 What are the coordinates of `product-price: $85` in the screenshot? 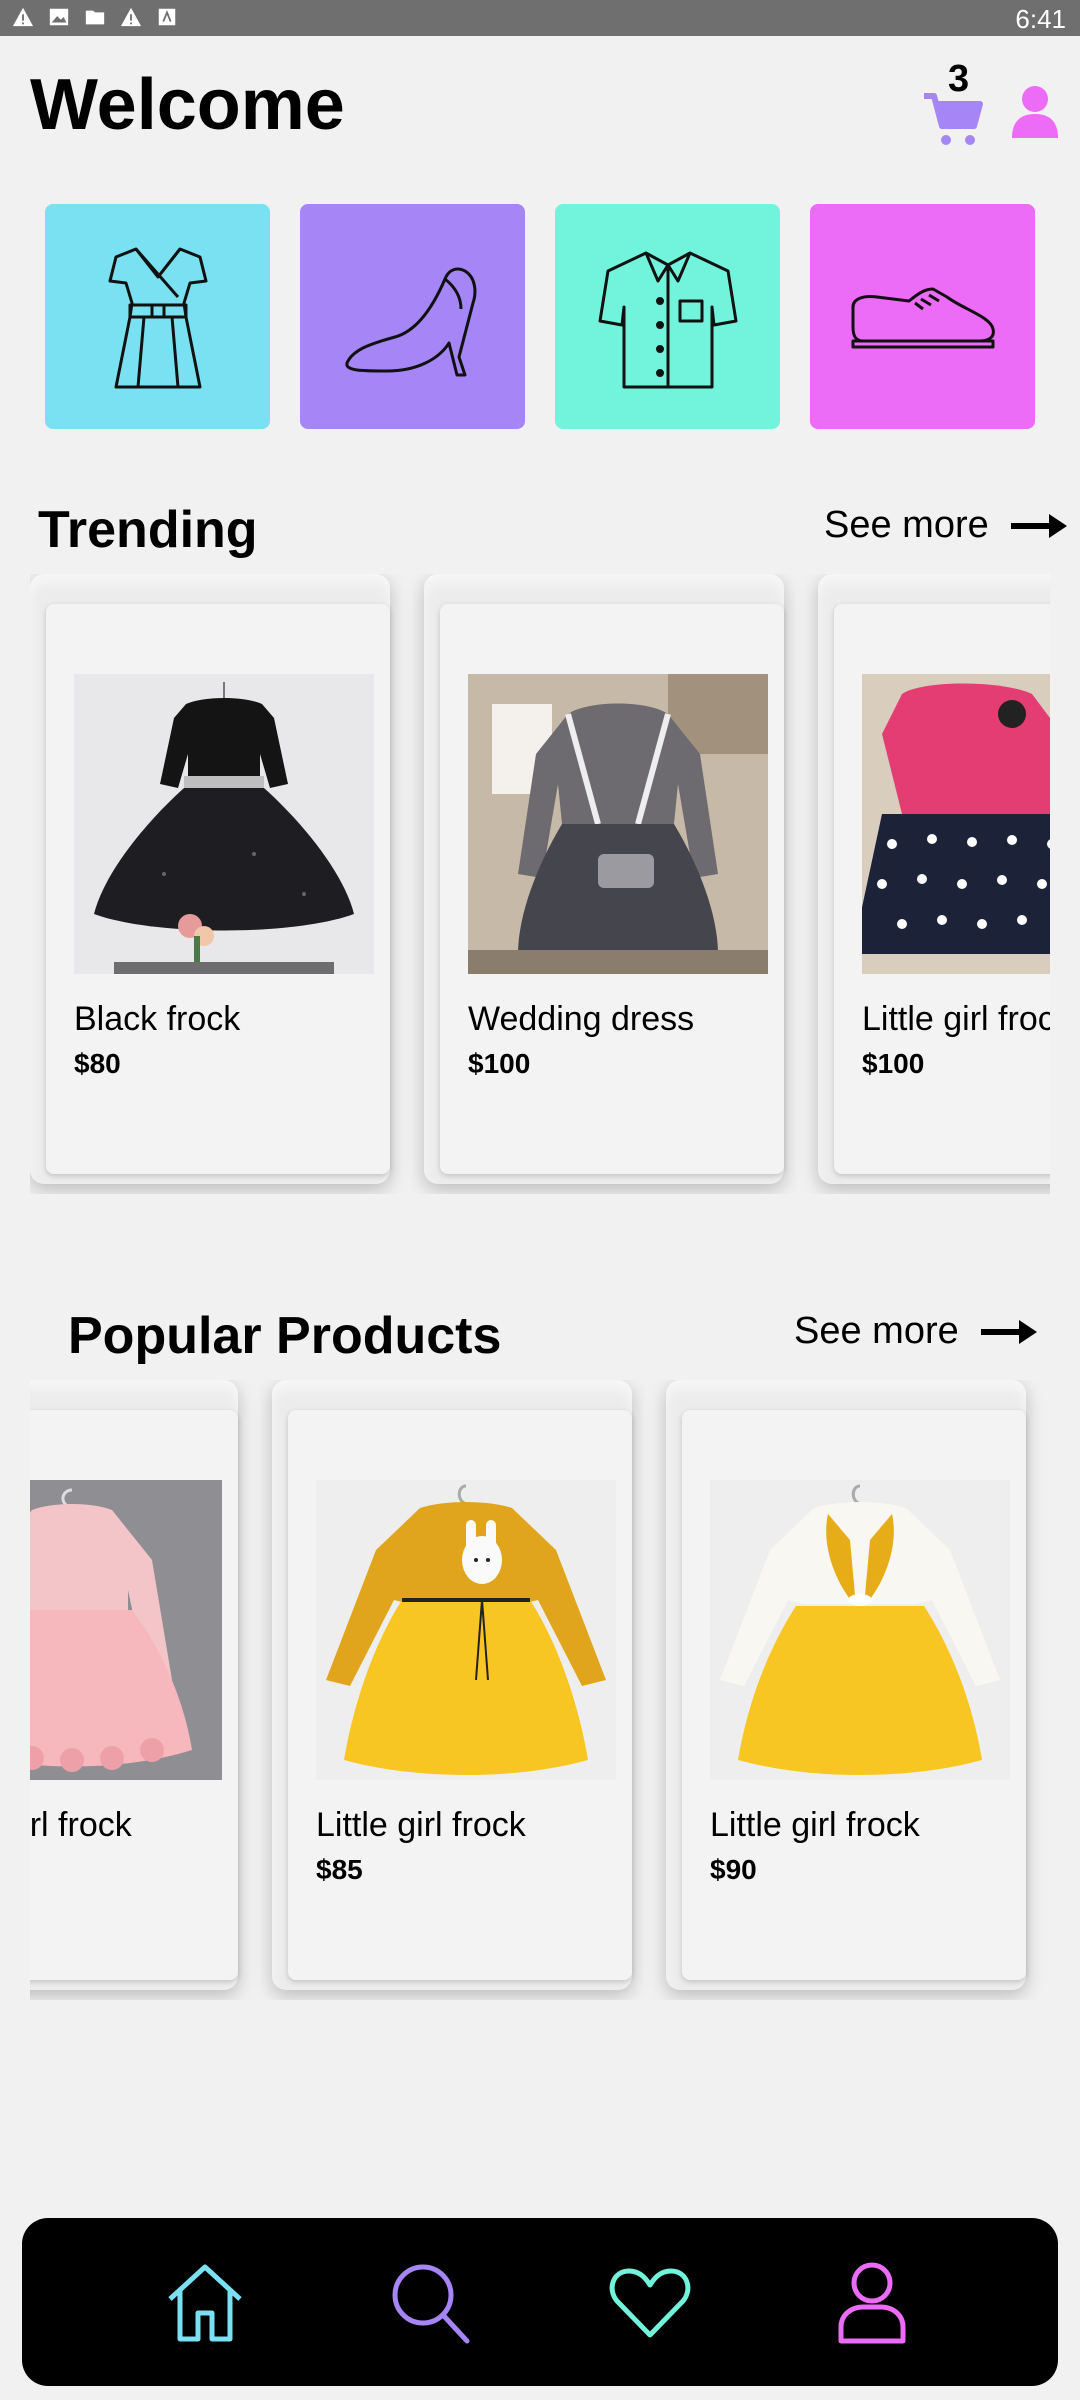 It's located at (339, 1869).